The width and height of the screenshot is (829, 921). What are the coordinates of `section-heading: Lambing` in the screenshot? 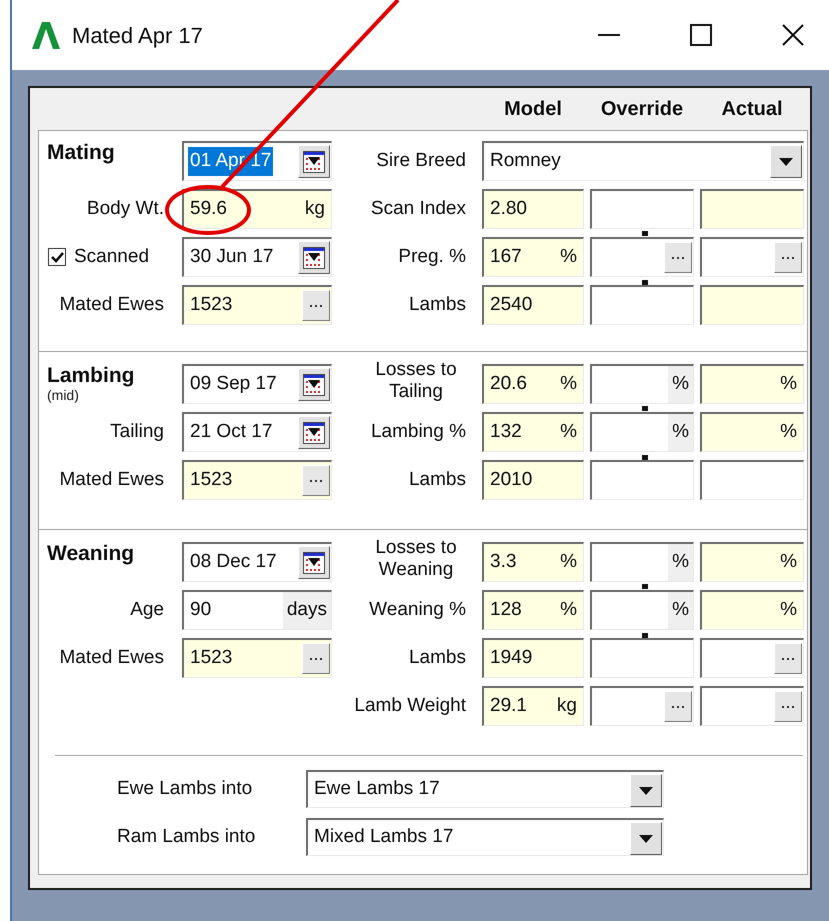 It's located at (90, 376).